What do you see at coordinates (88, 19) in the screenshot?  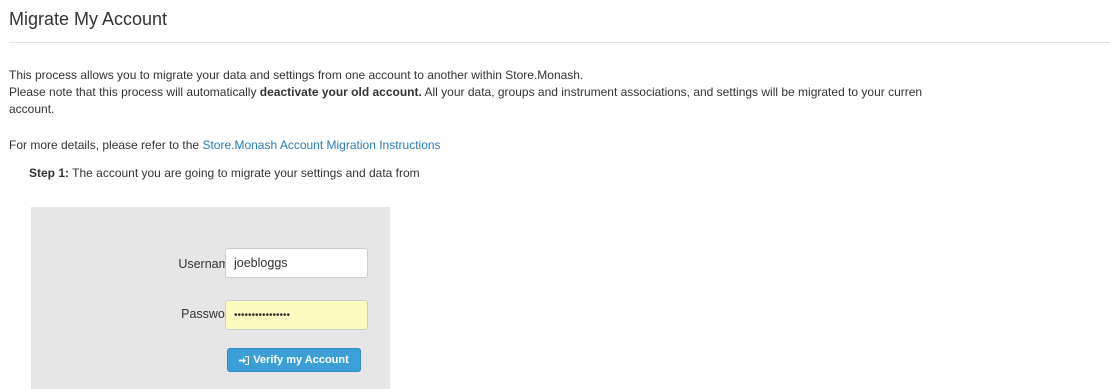 I see `page-title: Migrate My Account` at bounding box center [88, 19].